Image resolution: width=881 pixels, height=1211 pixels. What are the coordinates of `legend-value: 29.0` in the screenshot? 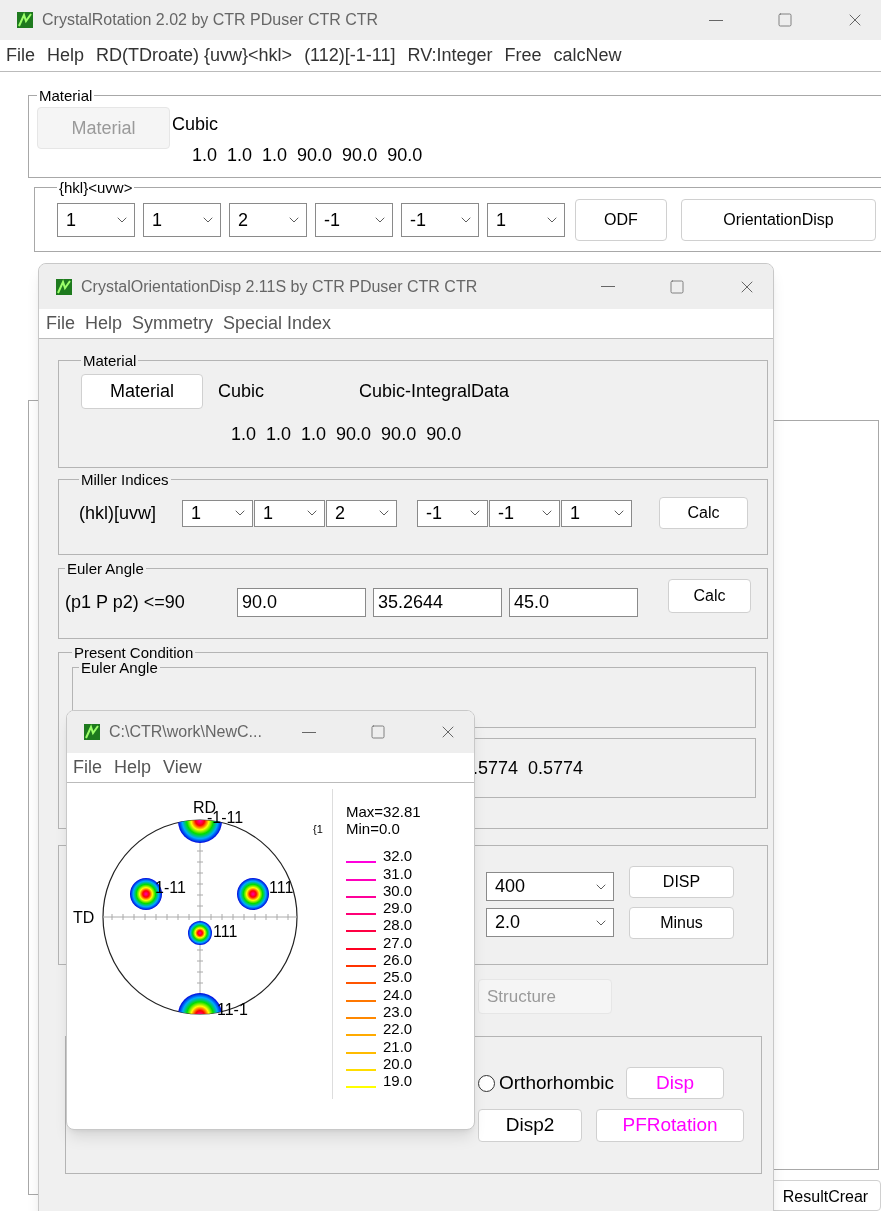 It's located at (398, 908).